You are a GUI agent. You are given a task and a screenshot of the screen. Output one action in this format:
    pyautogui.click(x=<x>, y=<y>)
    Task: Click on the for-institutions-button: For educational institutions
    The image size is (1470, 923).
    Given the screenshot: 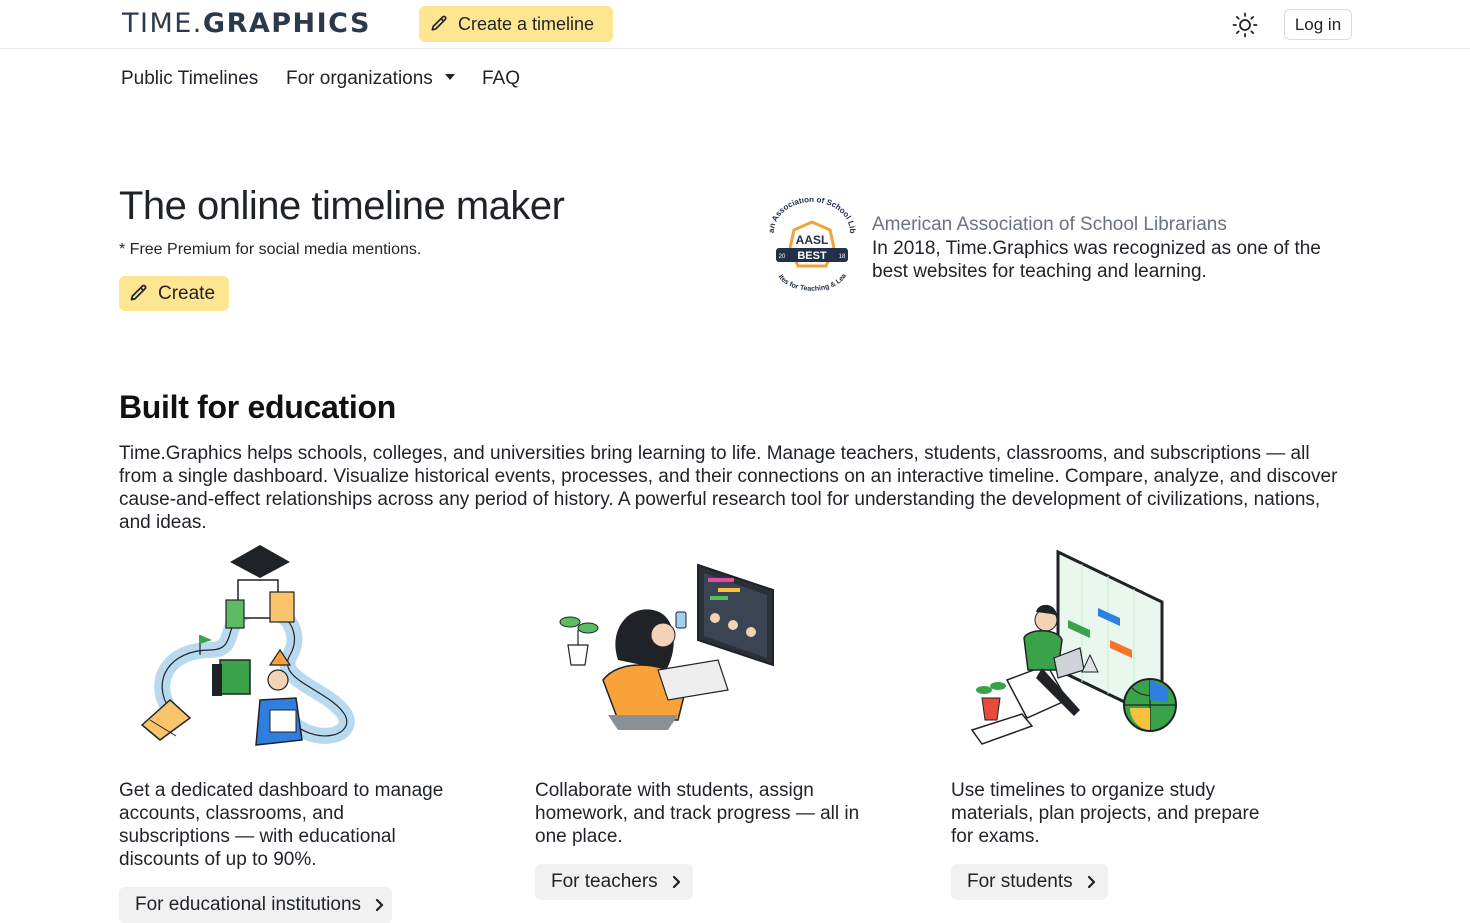 What is the action you would take?
    pyautogui.click(x=255, y=905)
    